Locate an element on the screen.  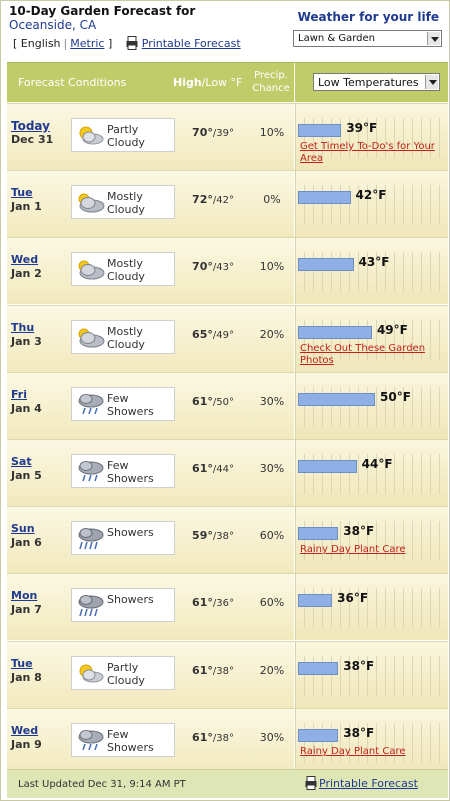
condition-line-1: Showers is located at coordinates (130, 599).